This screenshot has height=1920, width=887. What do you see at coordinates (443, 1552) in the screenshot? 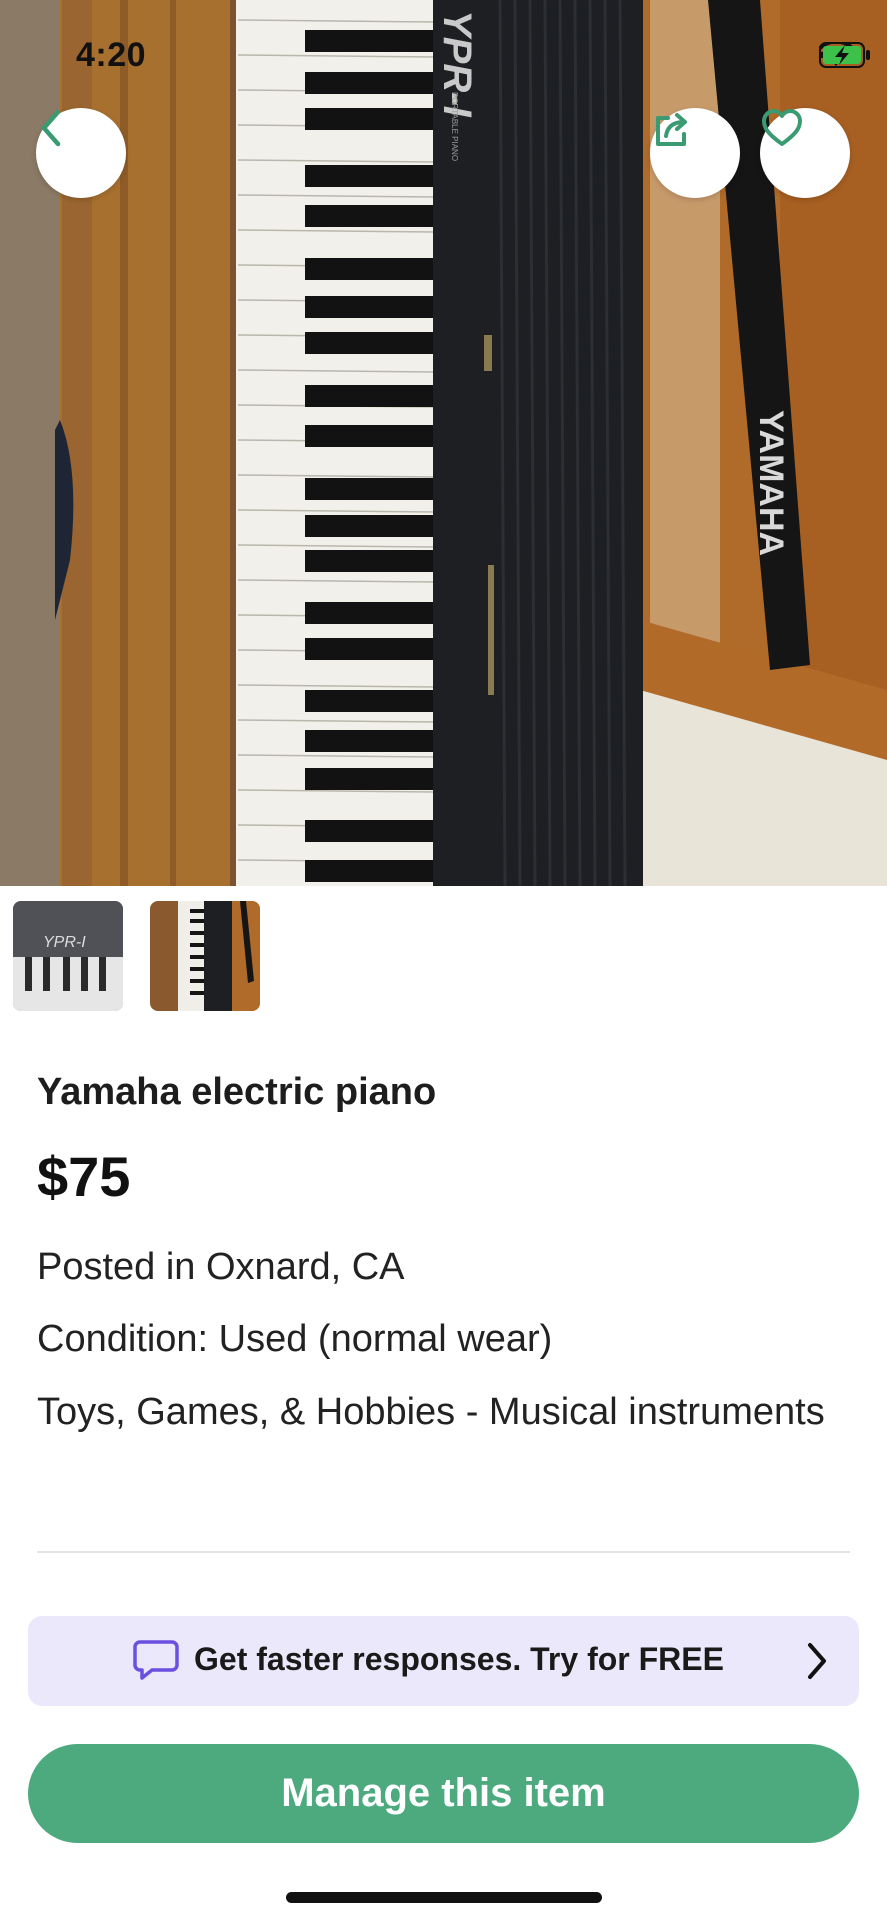
I see `section-divider` at bounding box center [443, 1552].